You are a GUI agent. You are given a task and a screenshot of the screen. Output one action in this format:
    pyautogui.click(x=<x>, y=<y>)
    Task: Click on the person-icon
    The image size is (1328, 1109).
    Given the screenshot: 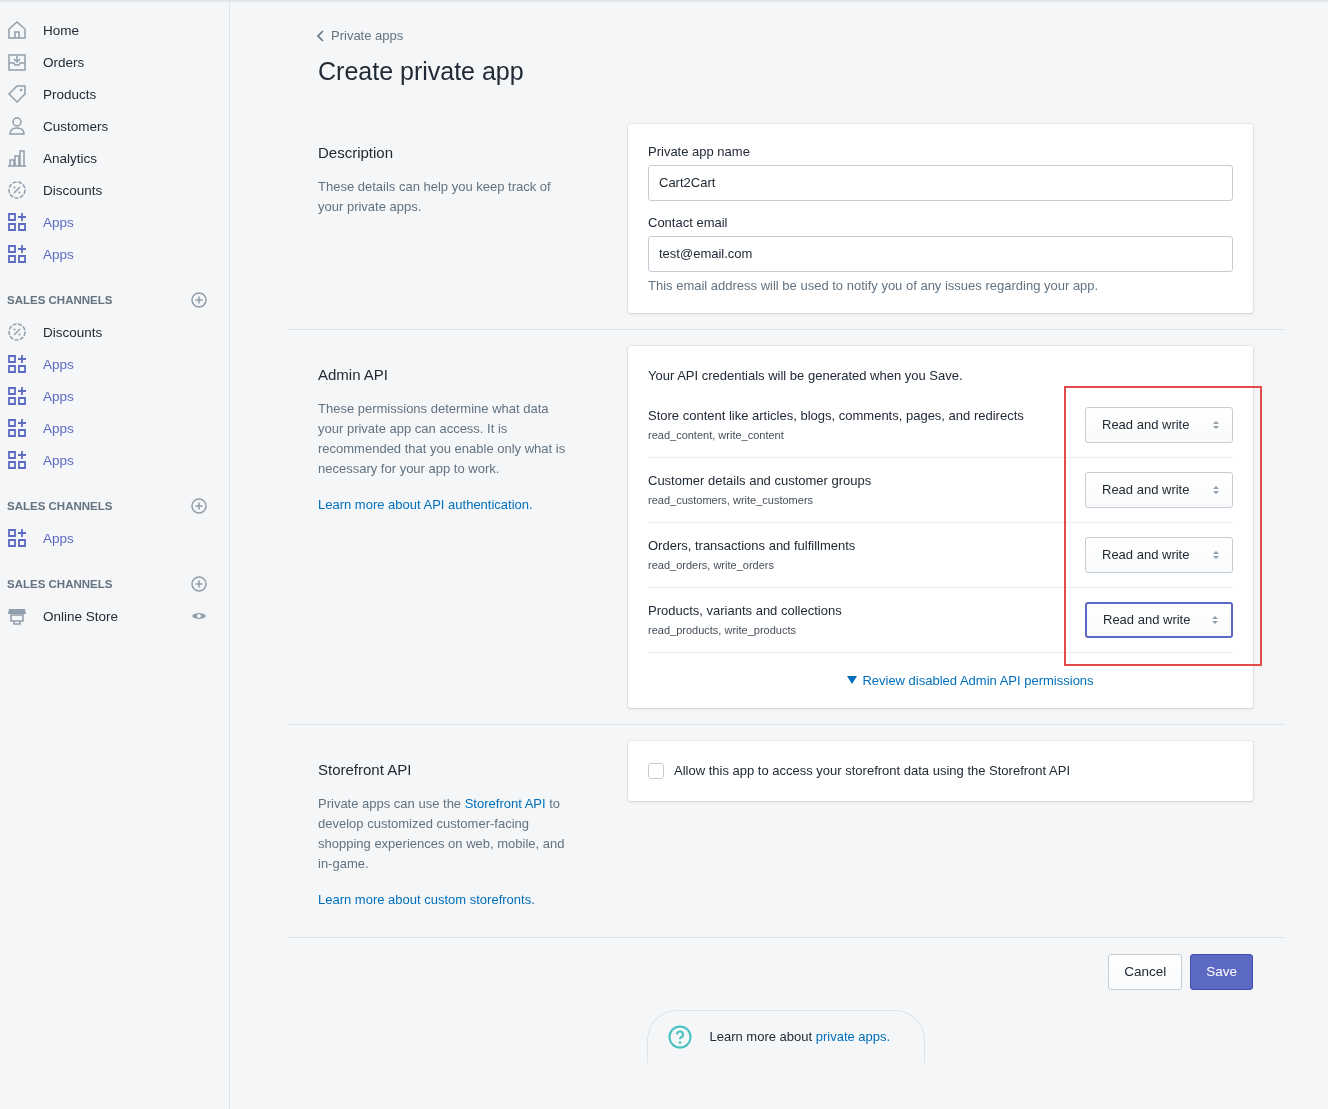 What is the action you would take?
    pyautogui.click(x=17, y=126)
    